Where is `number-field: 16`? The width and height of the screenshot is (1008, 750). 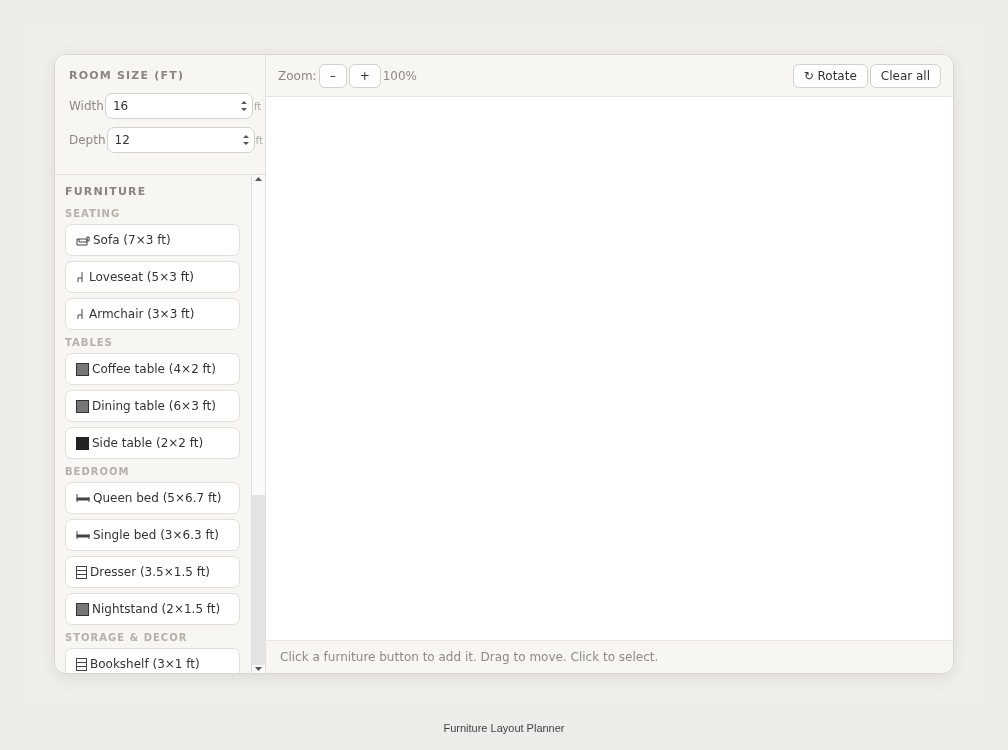
number-field: 16 is located at coordinates (178, 106).